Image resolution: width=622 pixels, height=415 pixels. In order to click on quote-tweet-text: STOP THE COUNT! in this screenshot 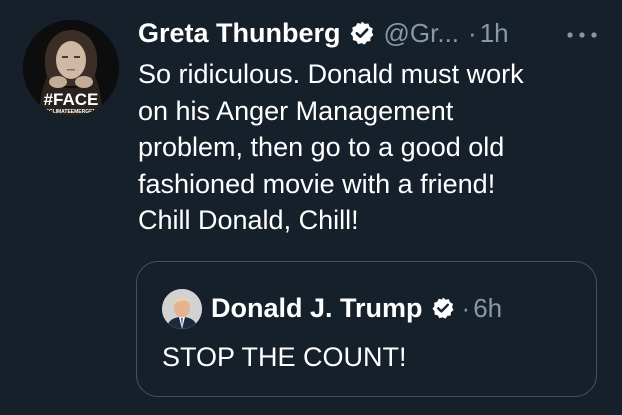, I will do `click(284, 357)`.